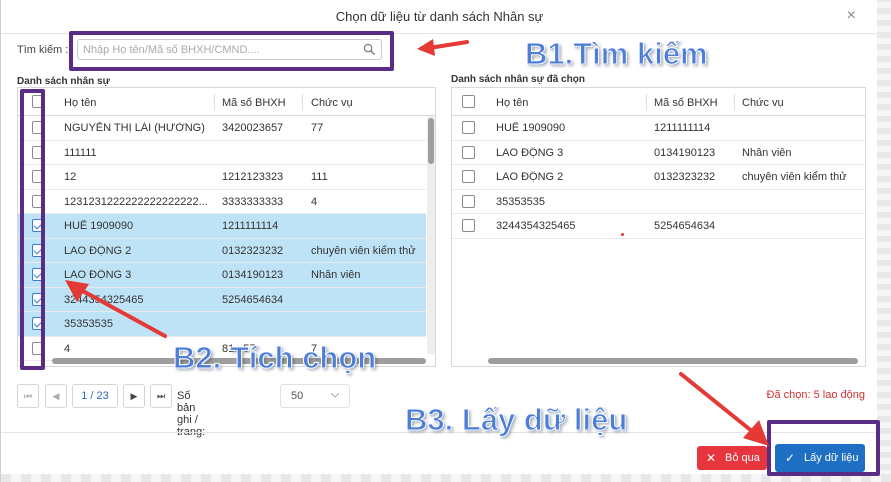  What do you see at coordinates (431, 141) in the screenshot?
I see `scrollbar-thumb` at bounding box center [431, 141].